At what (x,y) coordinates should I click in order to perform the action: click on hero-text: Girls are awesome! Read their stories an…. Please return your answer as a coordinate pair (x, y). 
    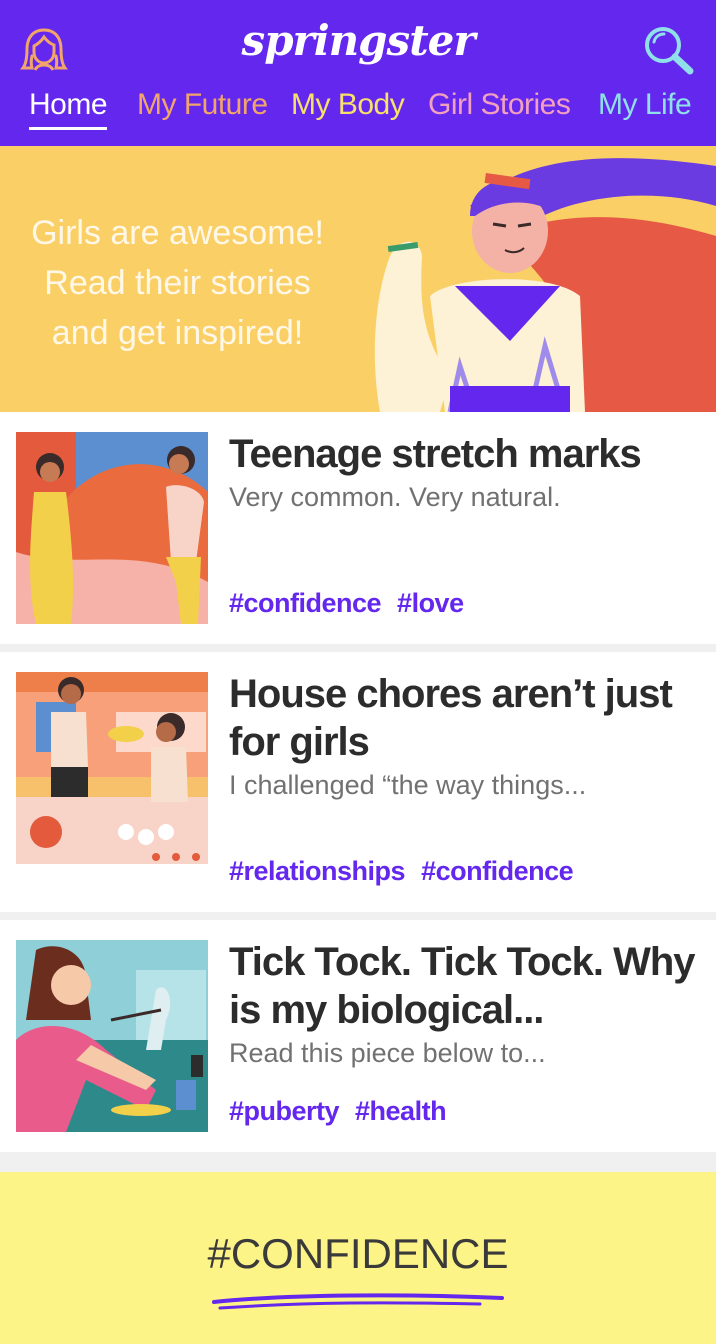
    Looking at the image, I should click on (177, 283).